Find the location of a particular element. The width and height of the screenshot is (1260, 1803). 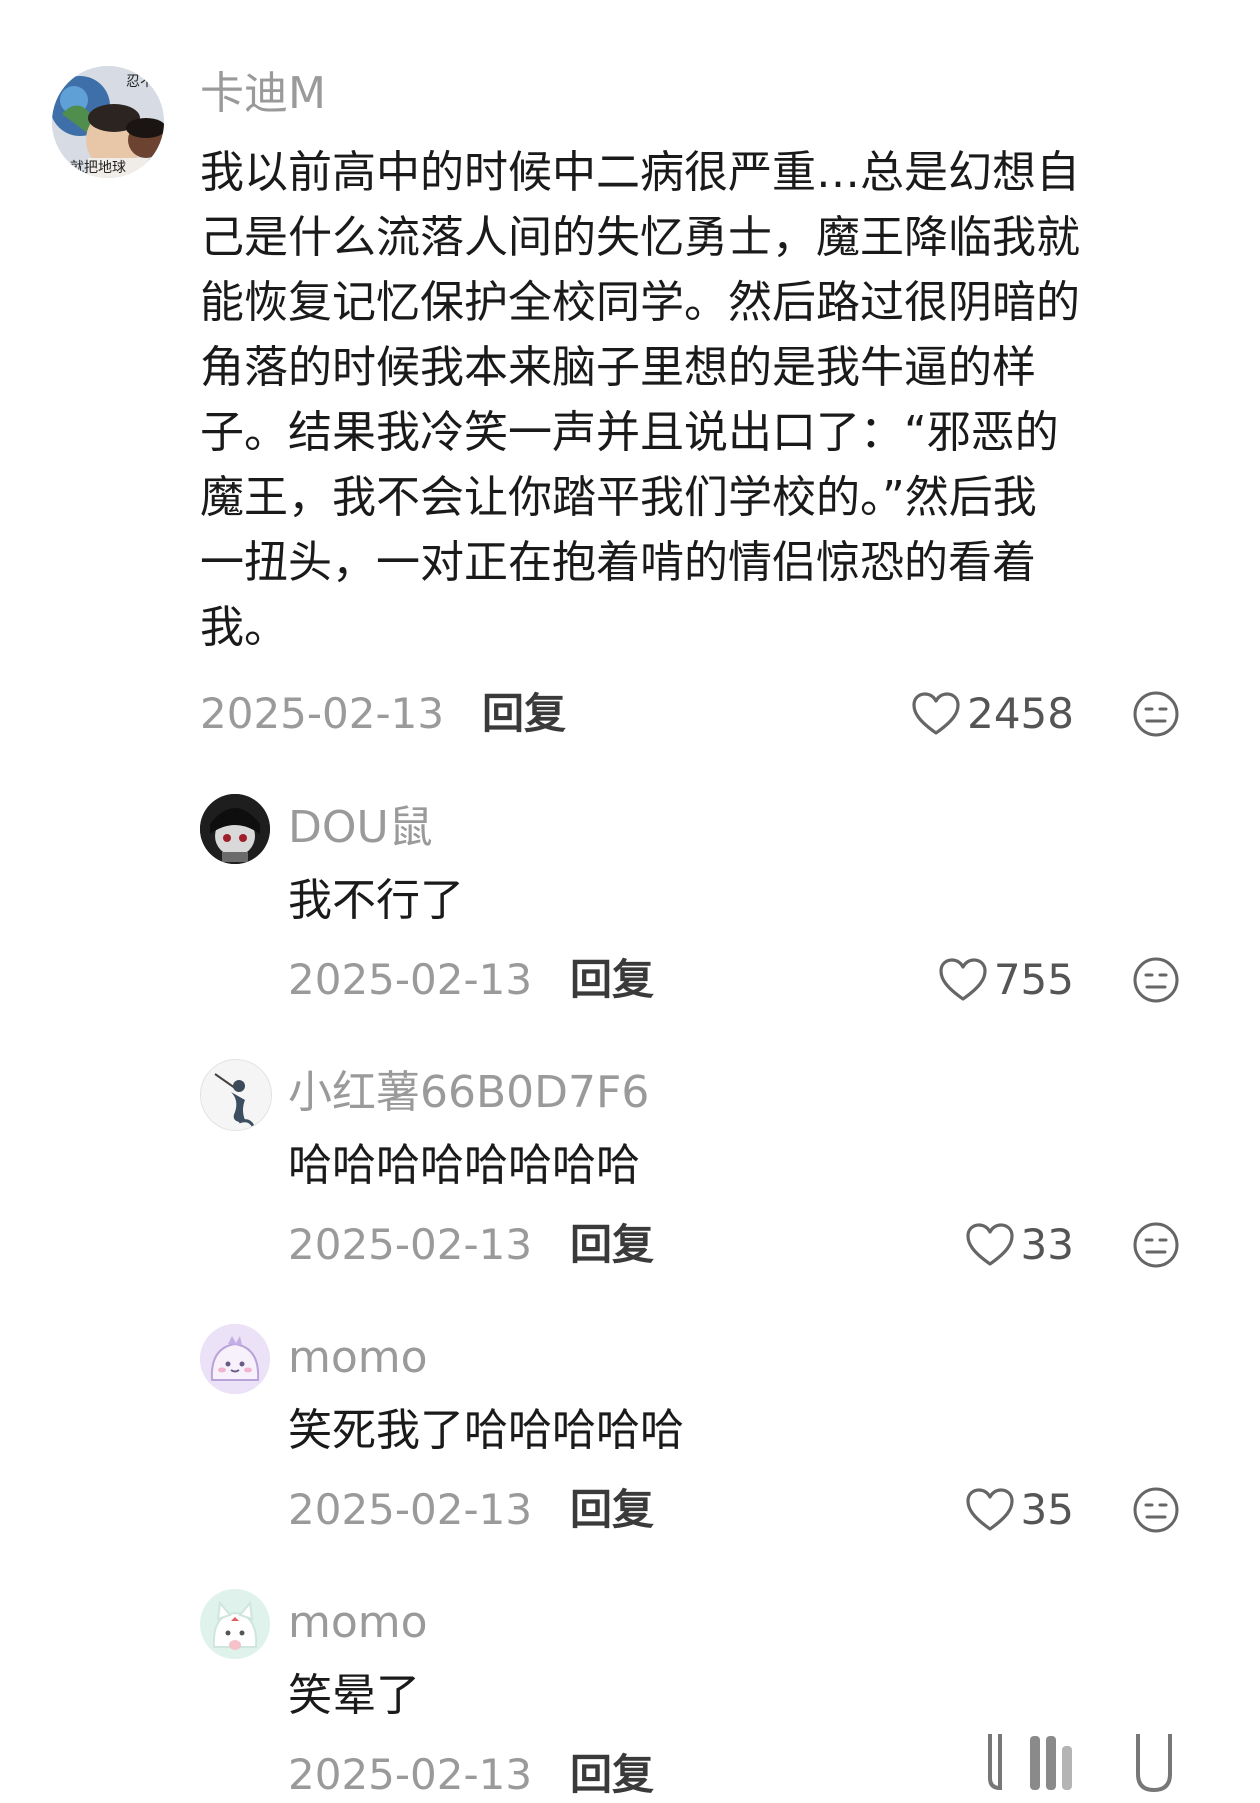

username: 小红薯66B0D7F6 is located at coordinates (468, 1093).